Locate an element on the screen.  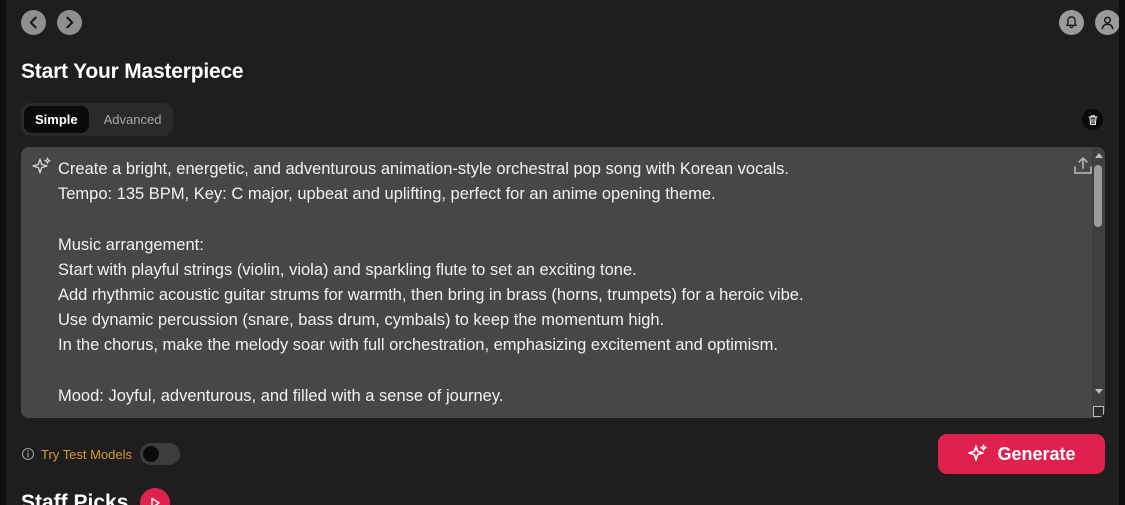
play-icon is located at coordinates (156, 501).